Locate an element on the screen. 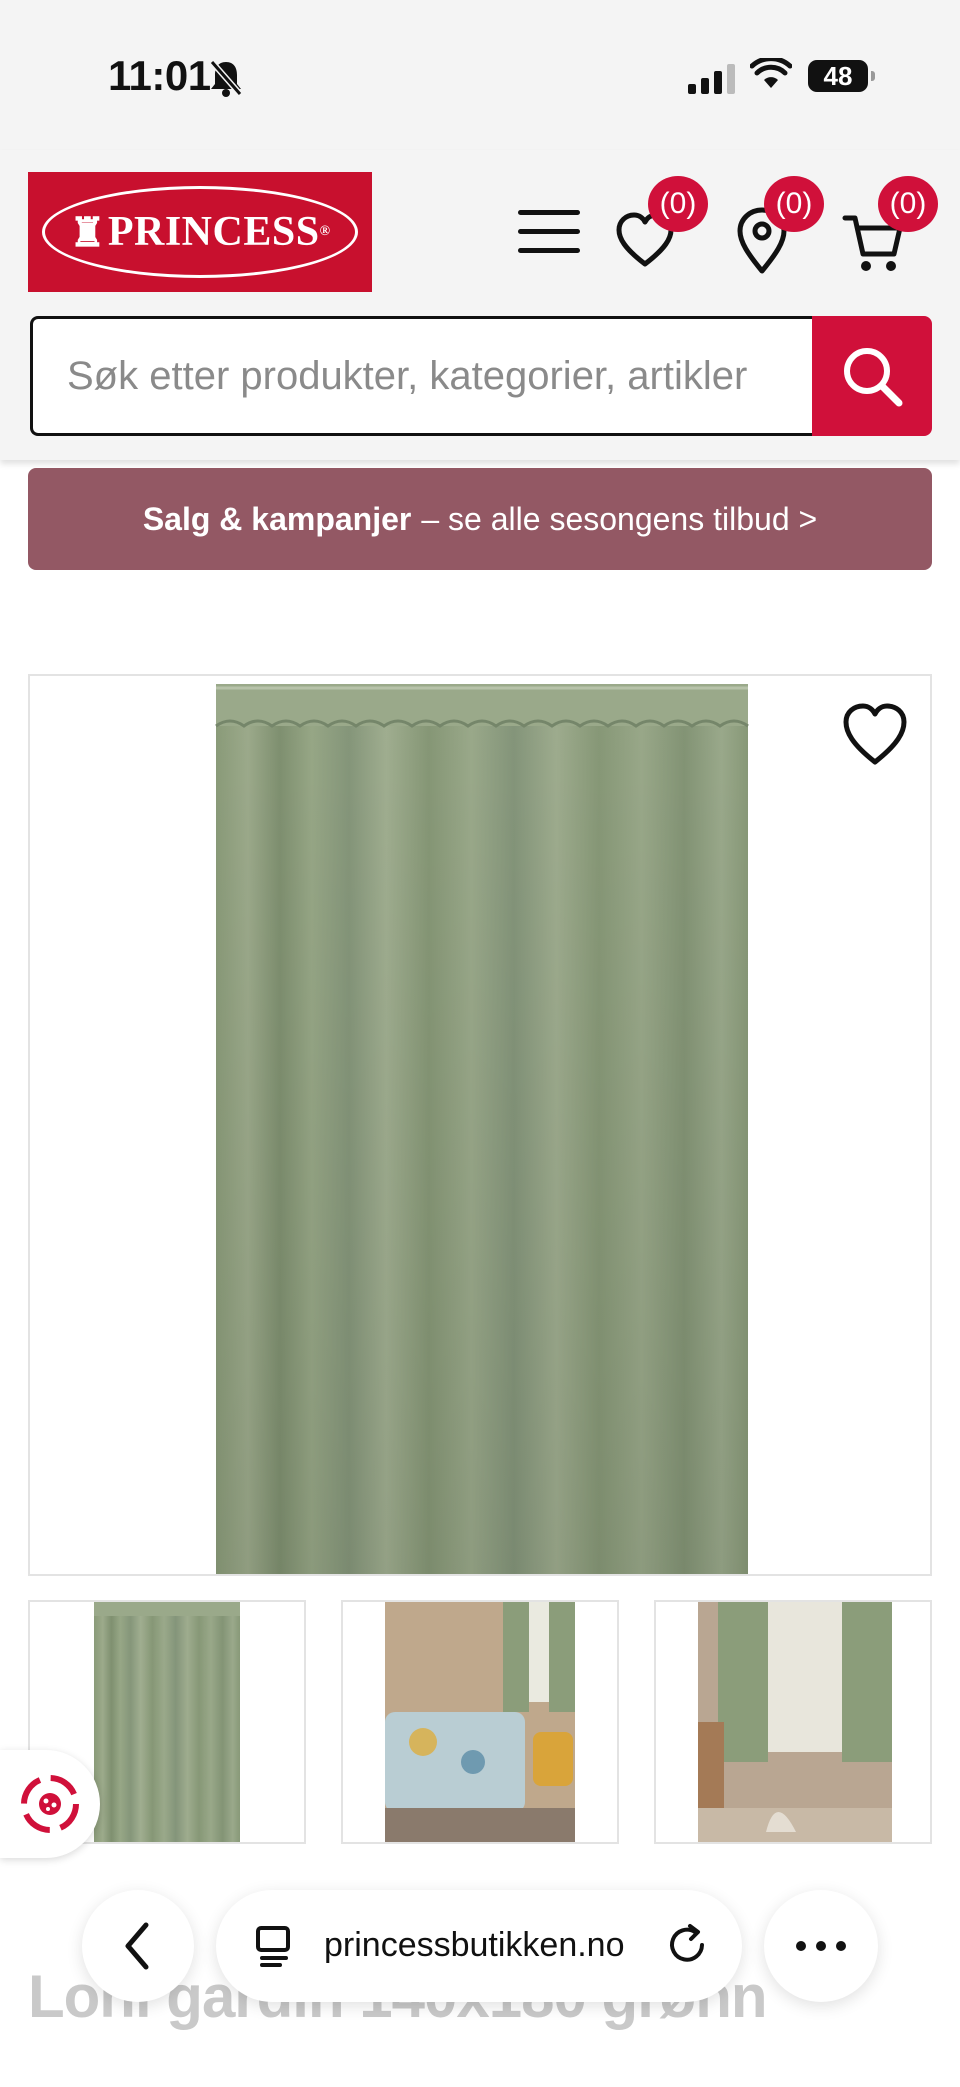 The image size is (960, 2087). search-bar is located at coordinates (481, 376).